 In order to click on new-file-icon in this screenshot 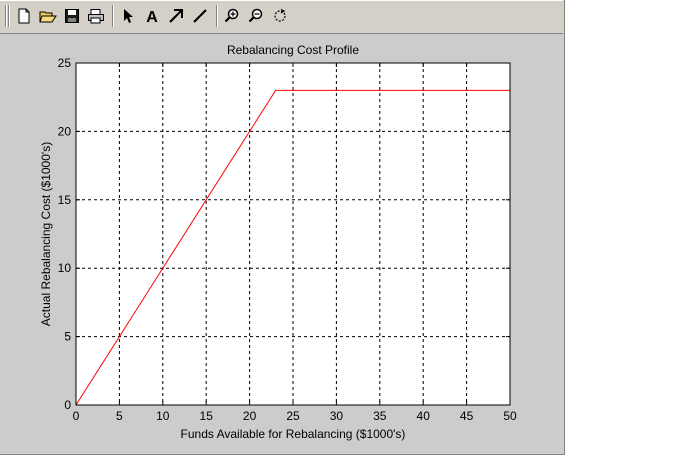, I will do `click(24, 16)`.